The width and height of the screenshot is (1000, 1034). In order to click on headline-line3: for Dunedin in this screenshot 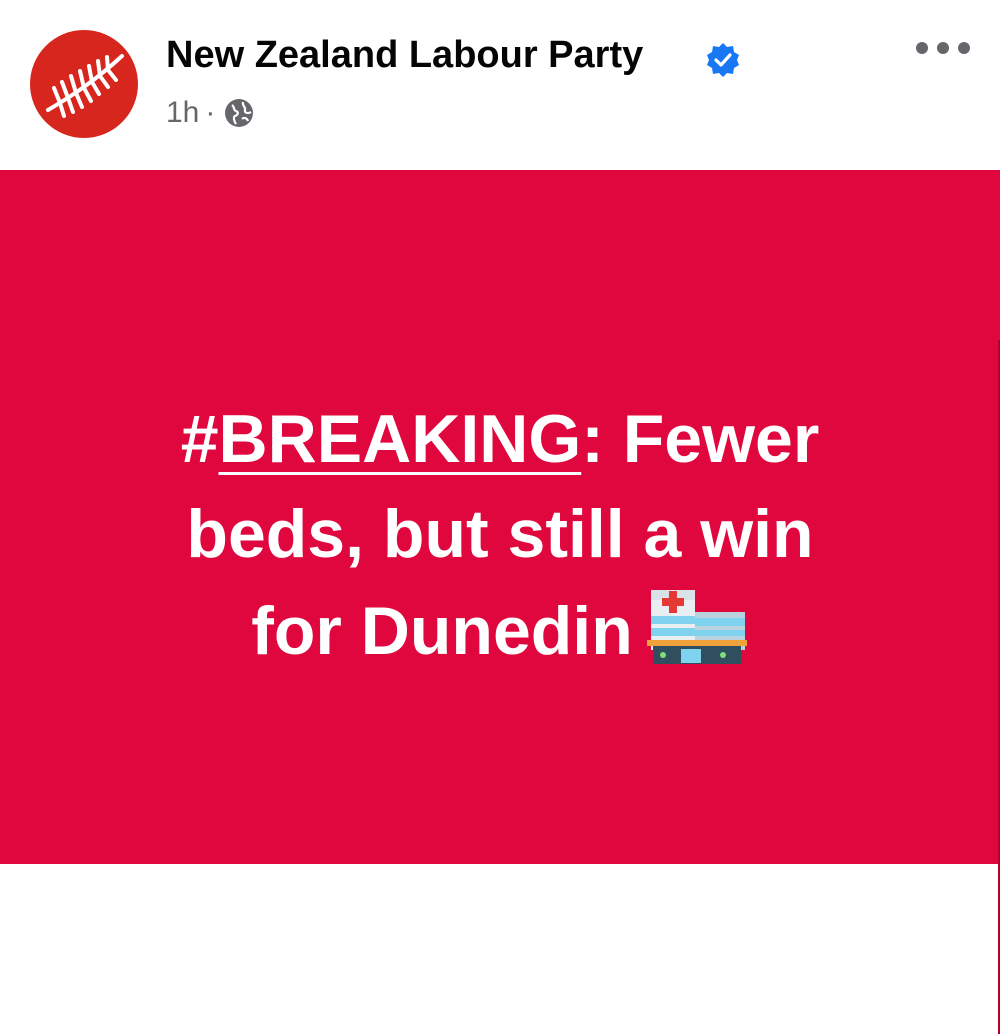, I will do `click(442, 631)`.